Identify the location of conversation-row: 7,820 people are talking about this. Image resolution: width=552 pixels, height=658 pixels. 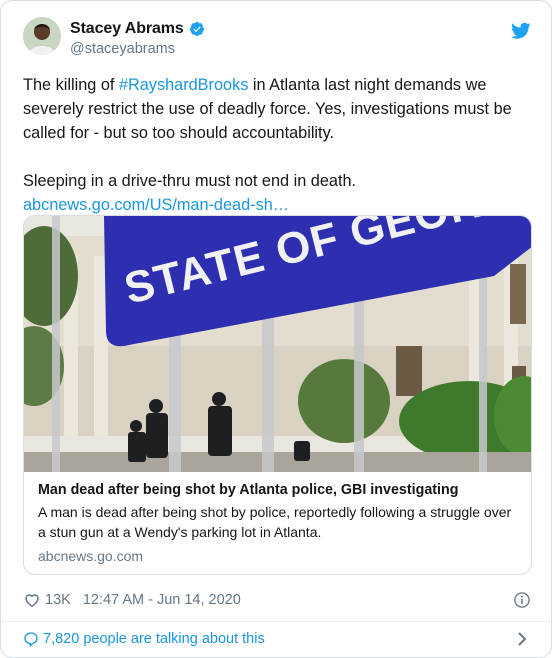
(277, 639).